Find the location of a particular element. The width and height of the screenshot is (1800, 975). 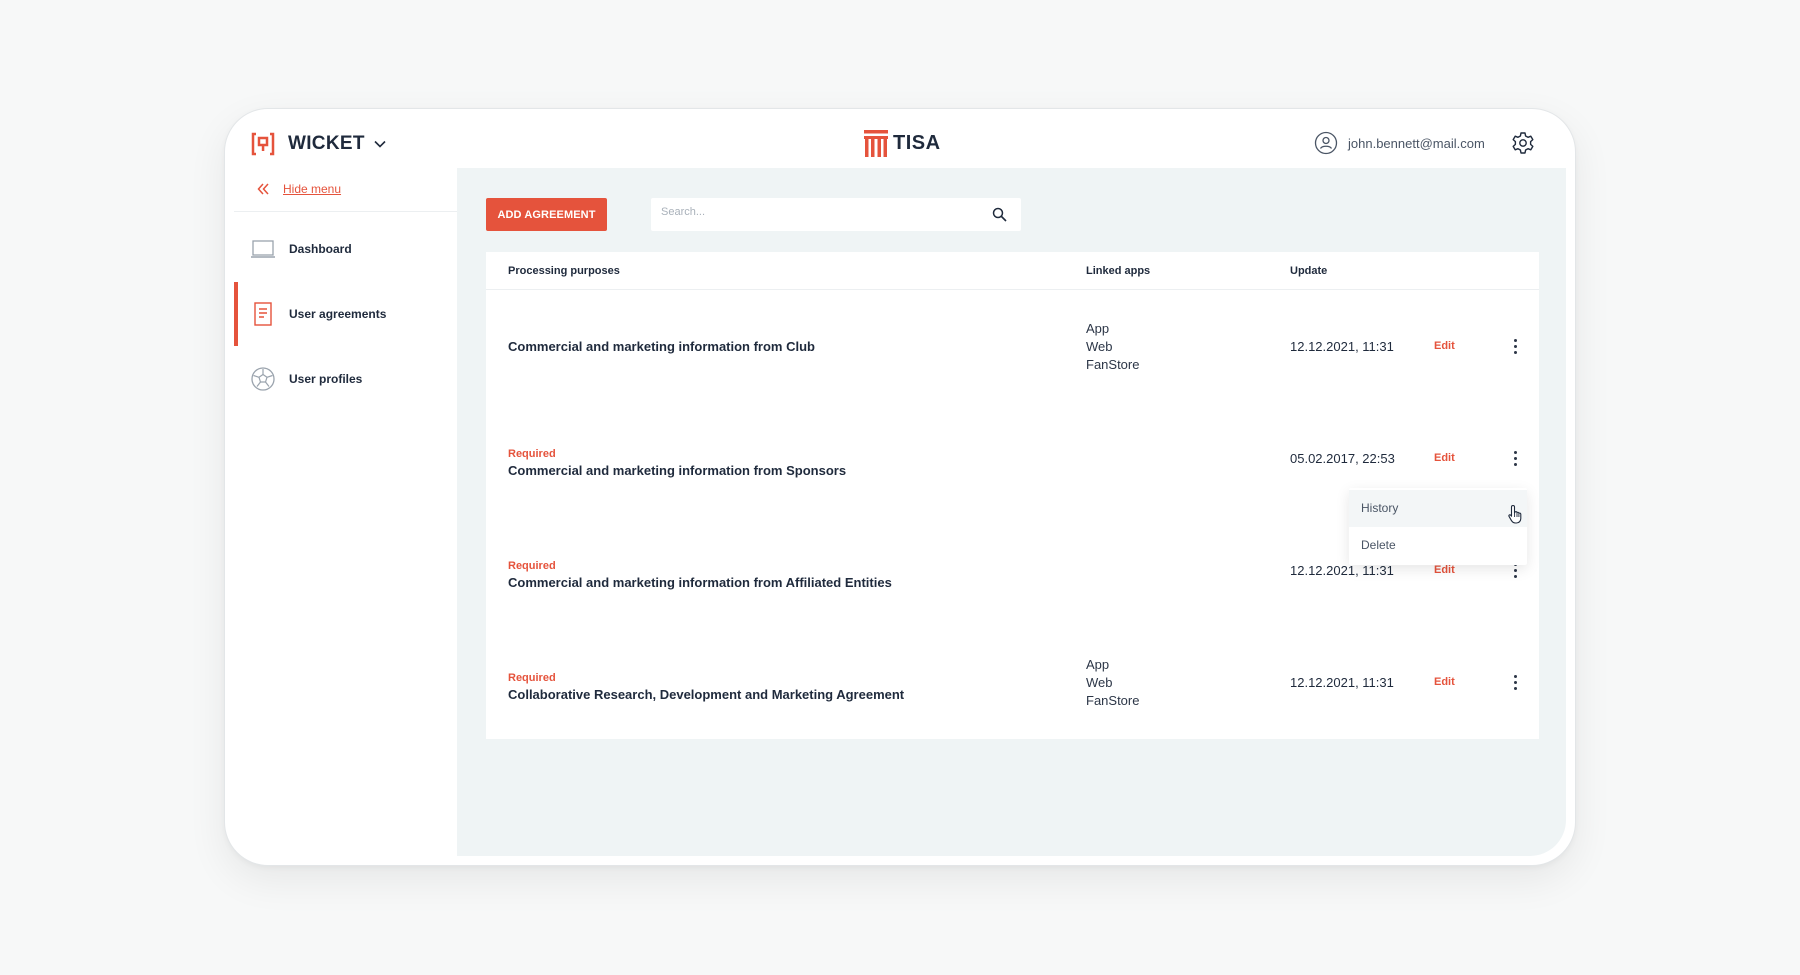

search-box is located at coordinates (836, 214).